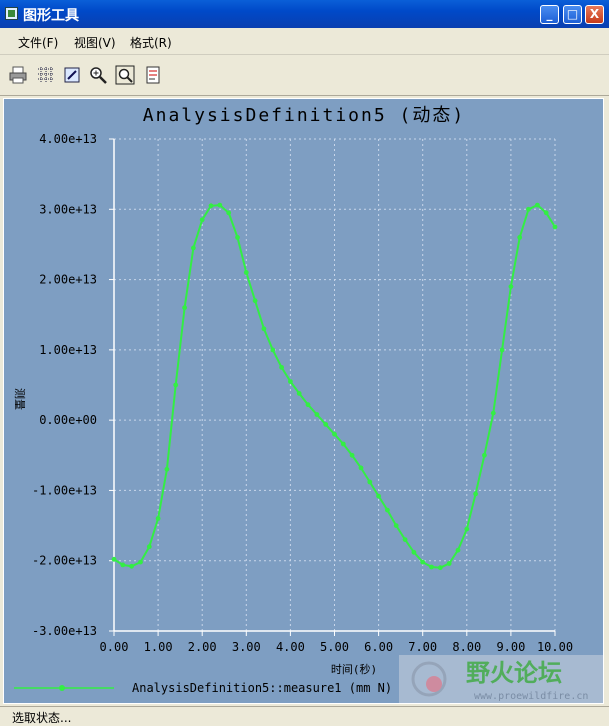  I want to click on window-title: 图形工具, so click(51, 16).